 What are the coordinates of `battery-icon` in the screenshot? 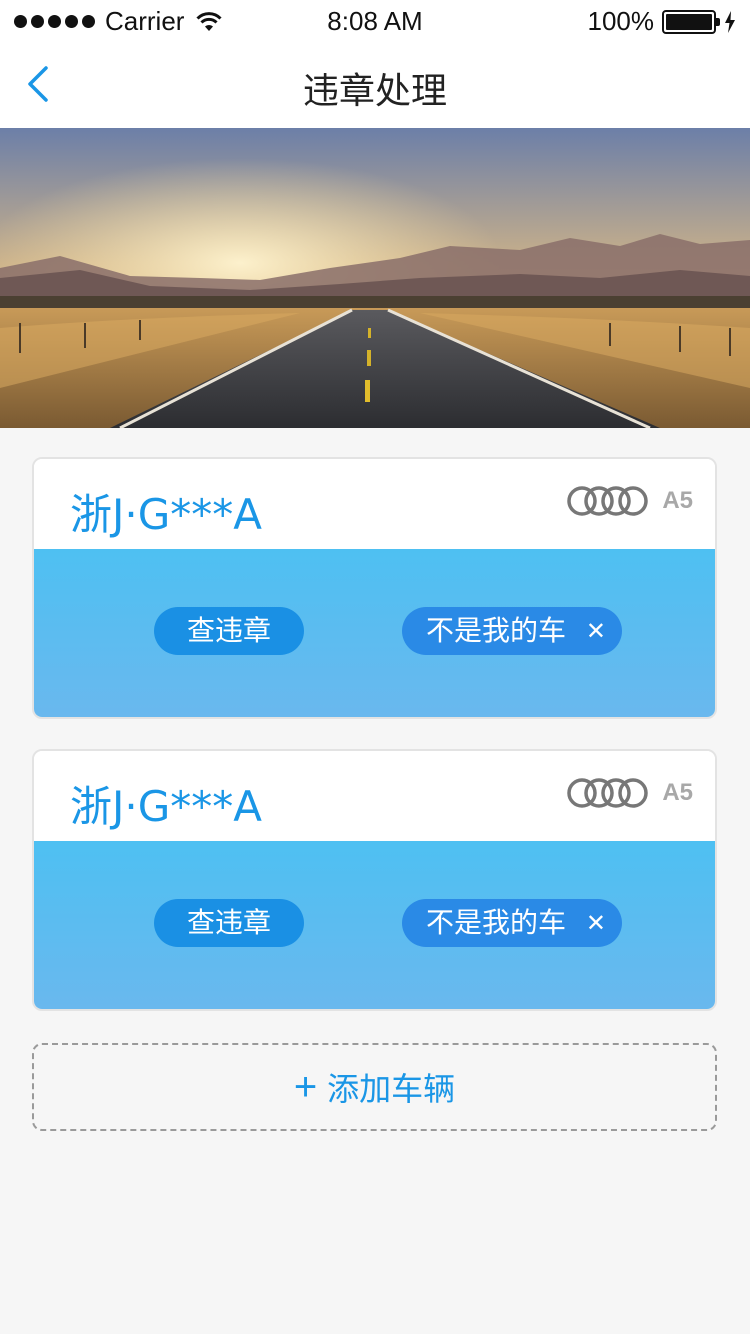 It's located at (691, 21).